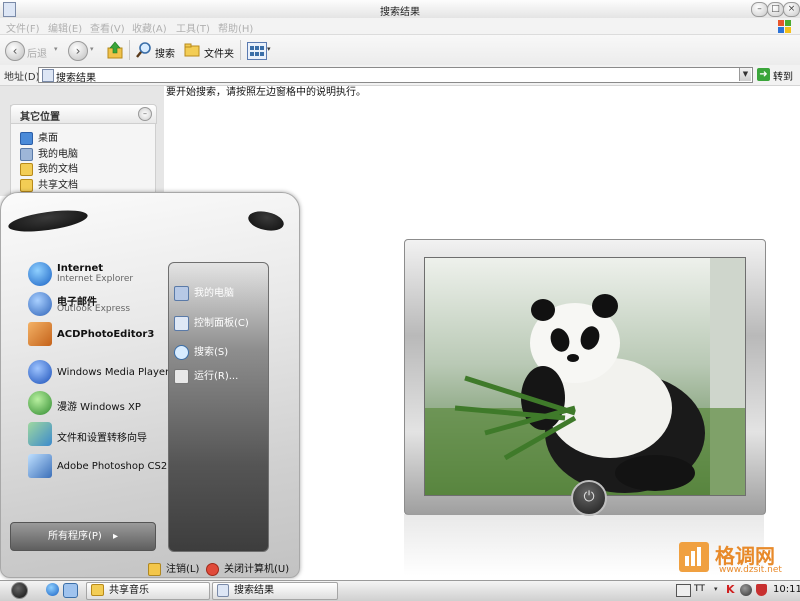 Image resolution: width=800 pixels, height=601 pixels. Describe the element at coordinates (783, 75) in the screenshot. I see `go-button-label: 转到` at that location.